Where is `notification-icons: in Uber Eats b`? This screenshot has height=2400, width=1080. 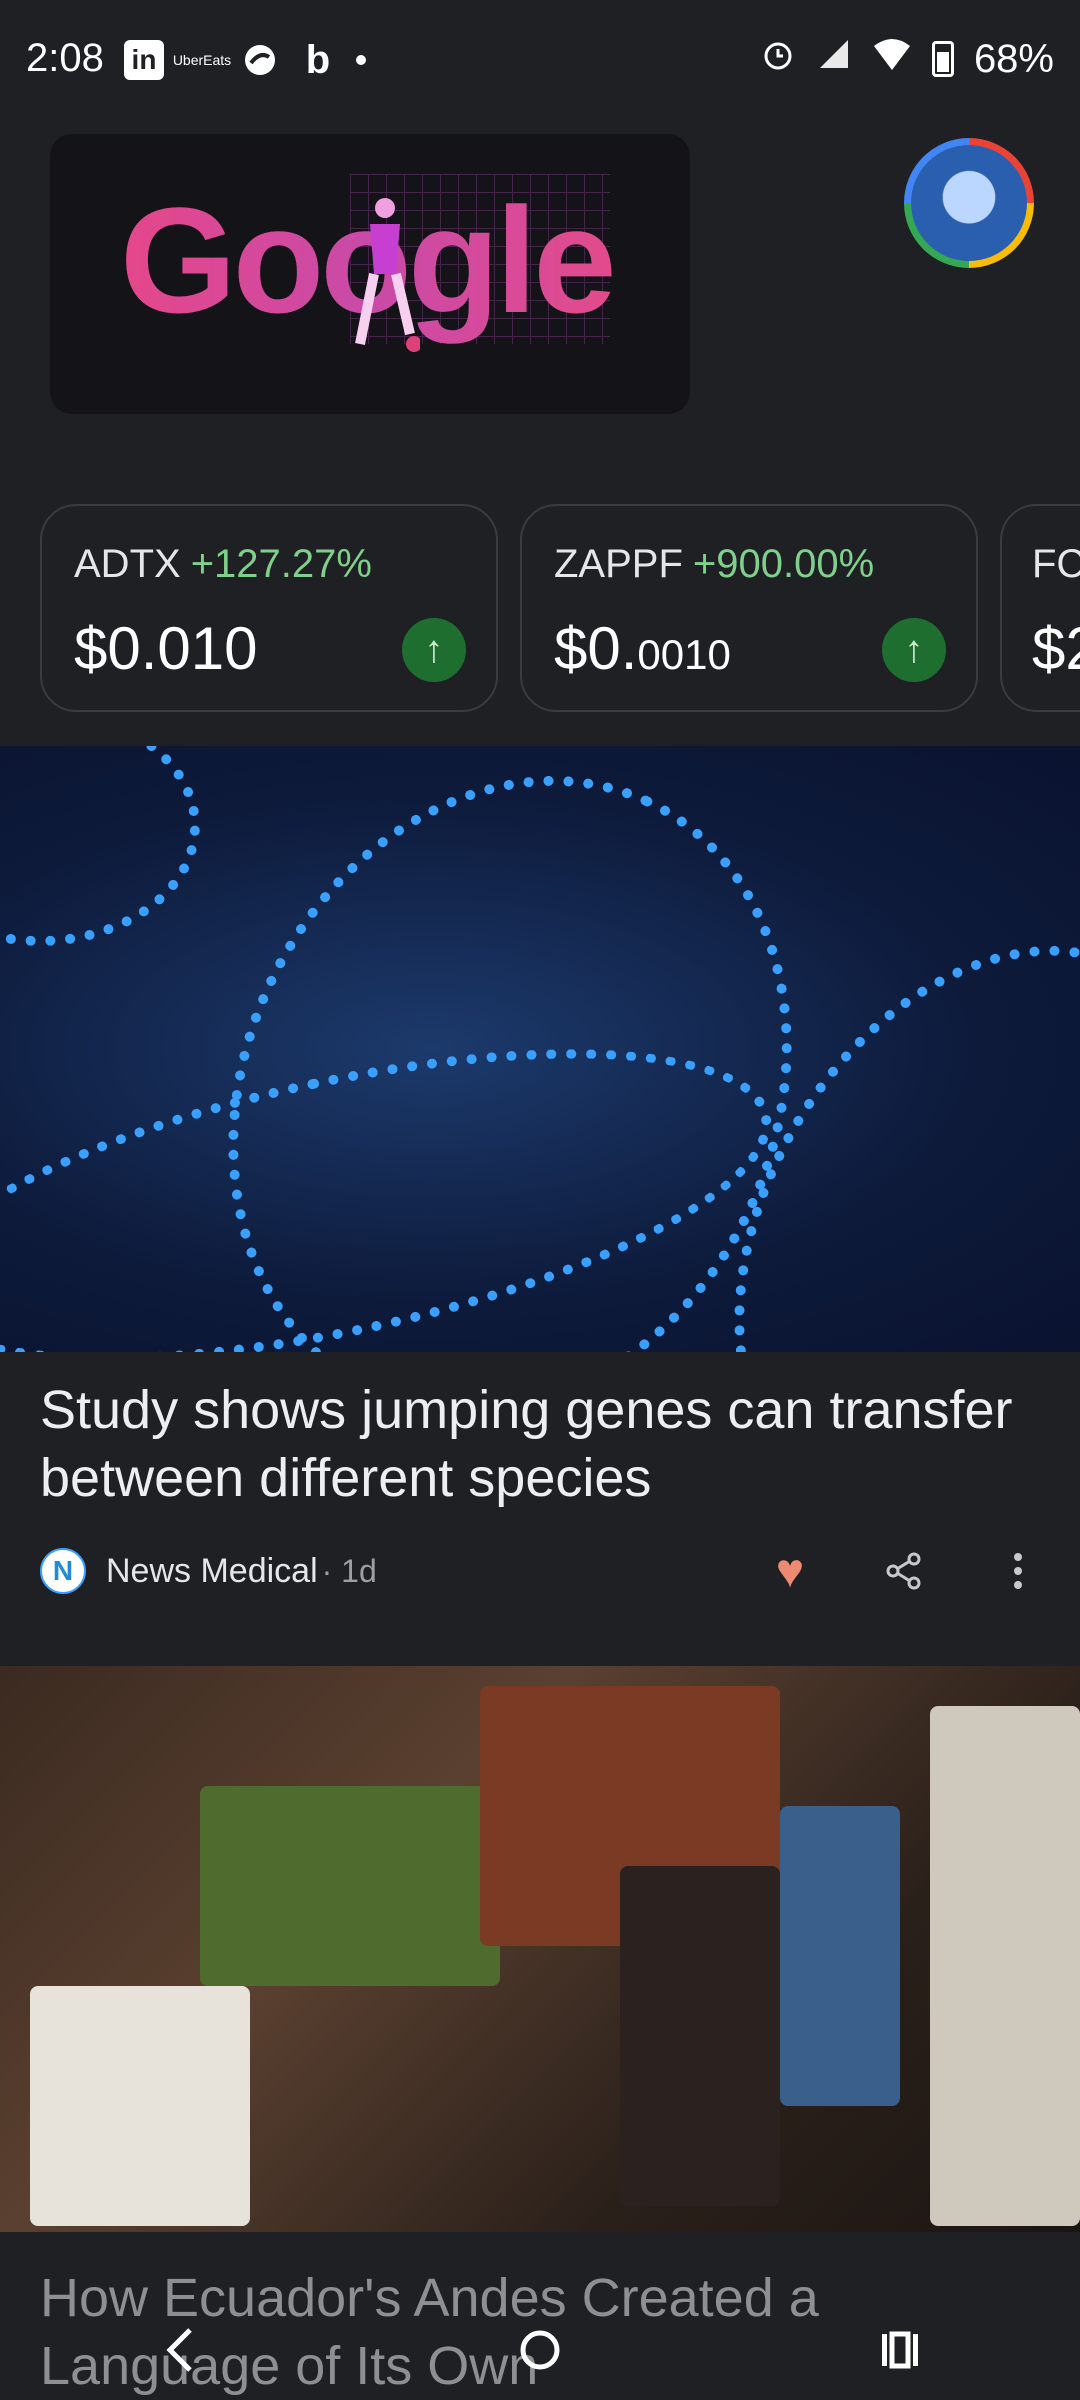 notification-icons: in Uber Eats b is located at coordinates (245, 59).